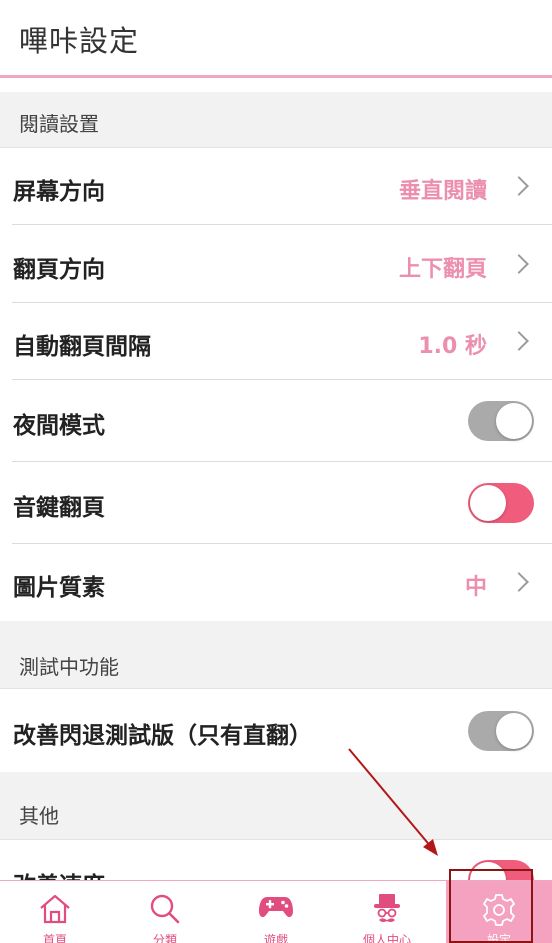  Describe the element at coordinates (386, 938) in the screenshot. I see `nav-profile-label: 個人中心` at that location.